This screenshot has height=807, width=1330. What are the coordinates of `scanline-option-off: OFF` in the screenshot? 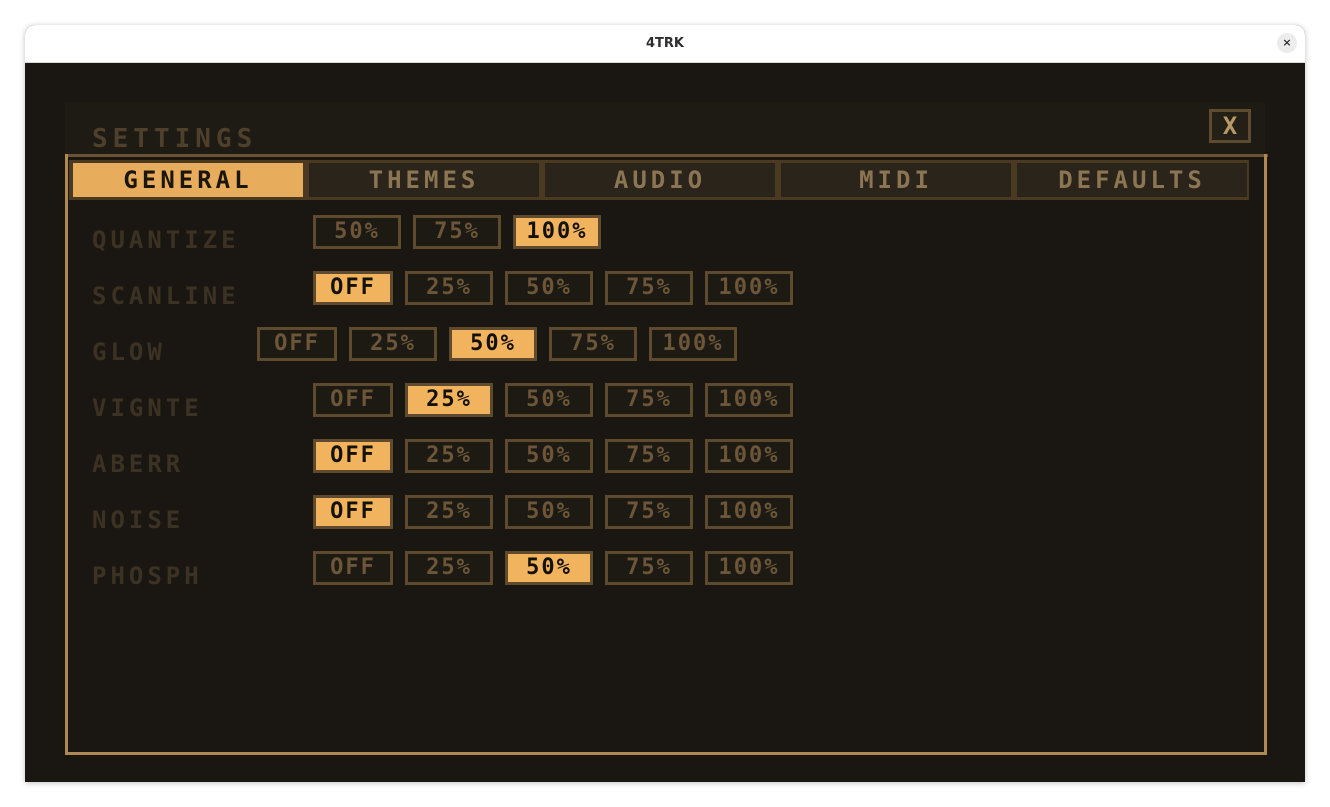 It's located at (353, 288).